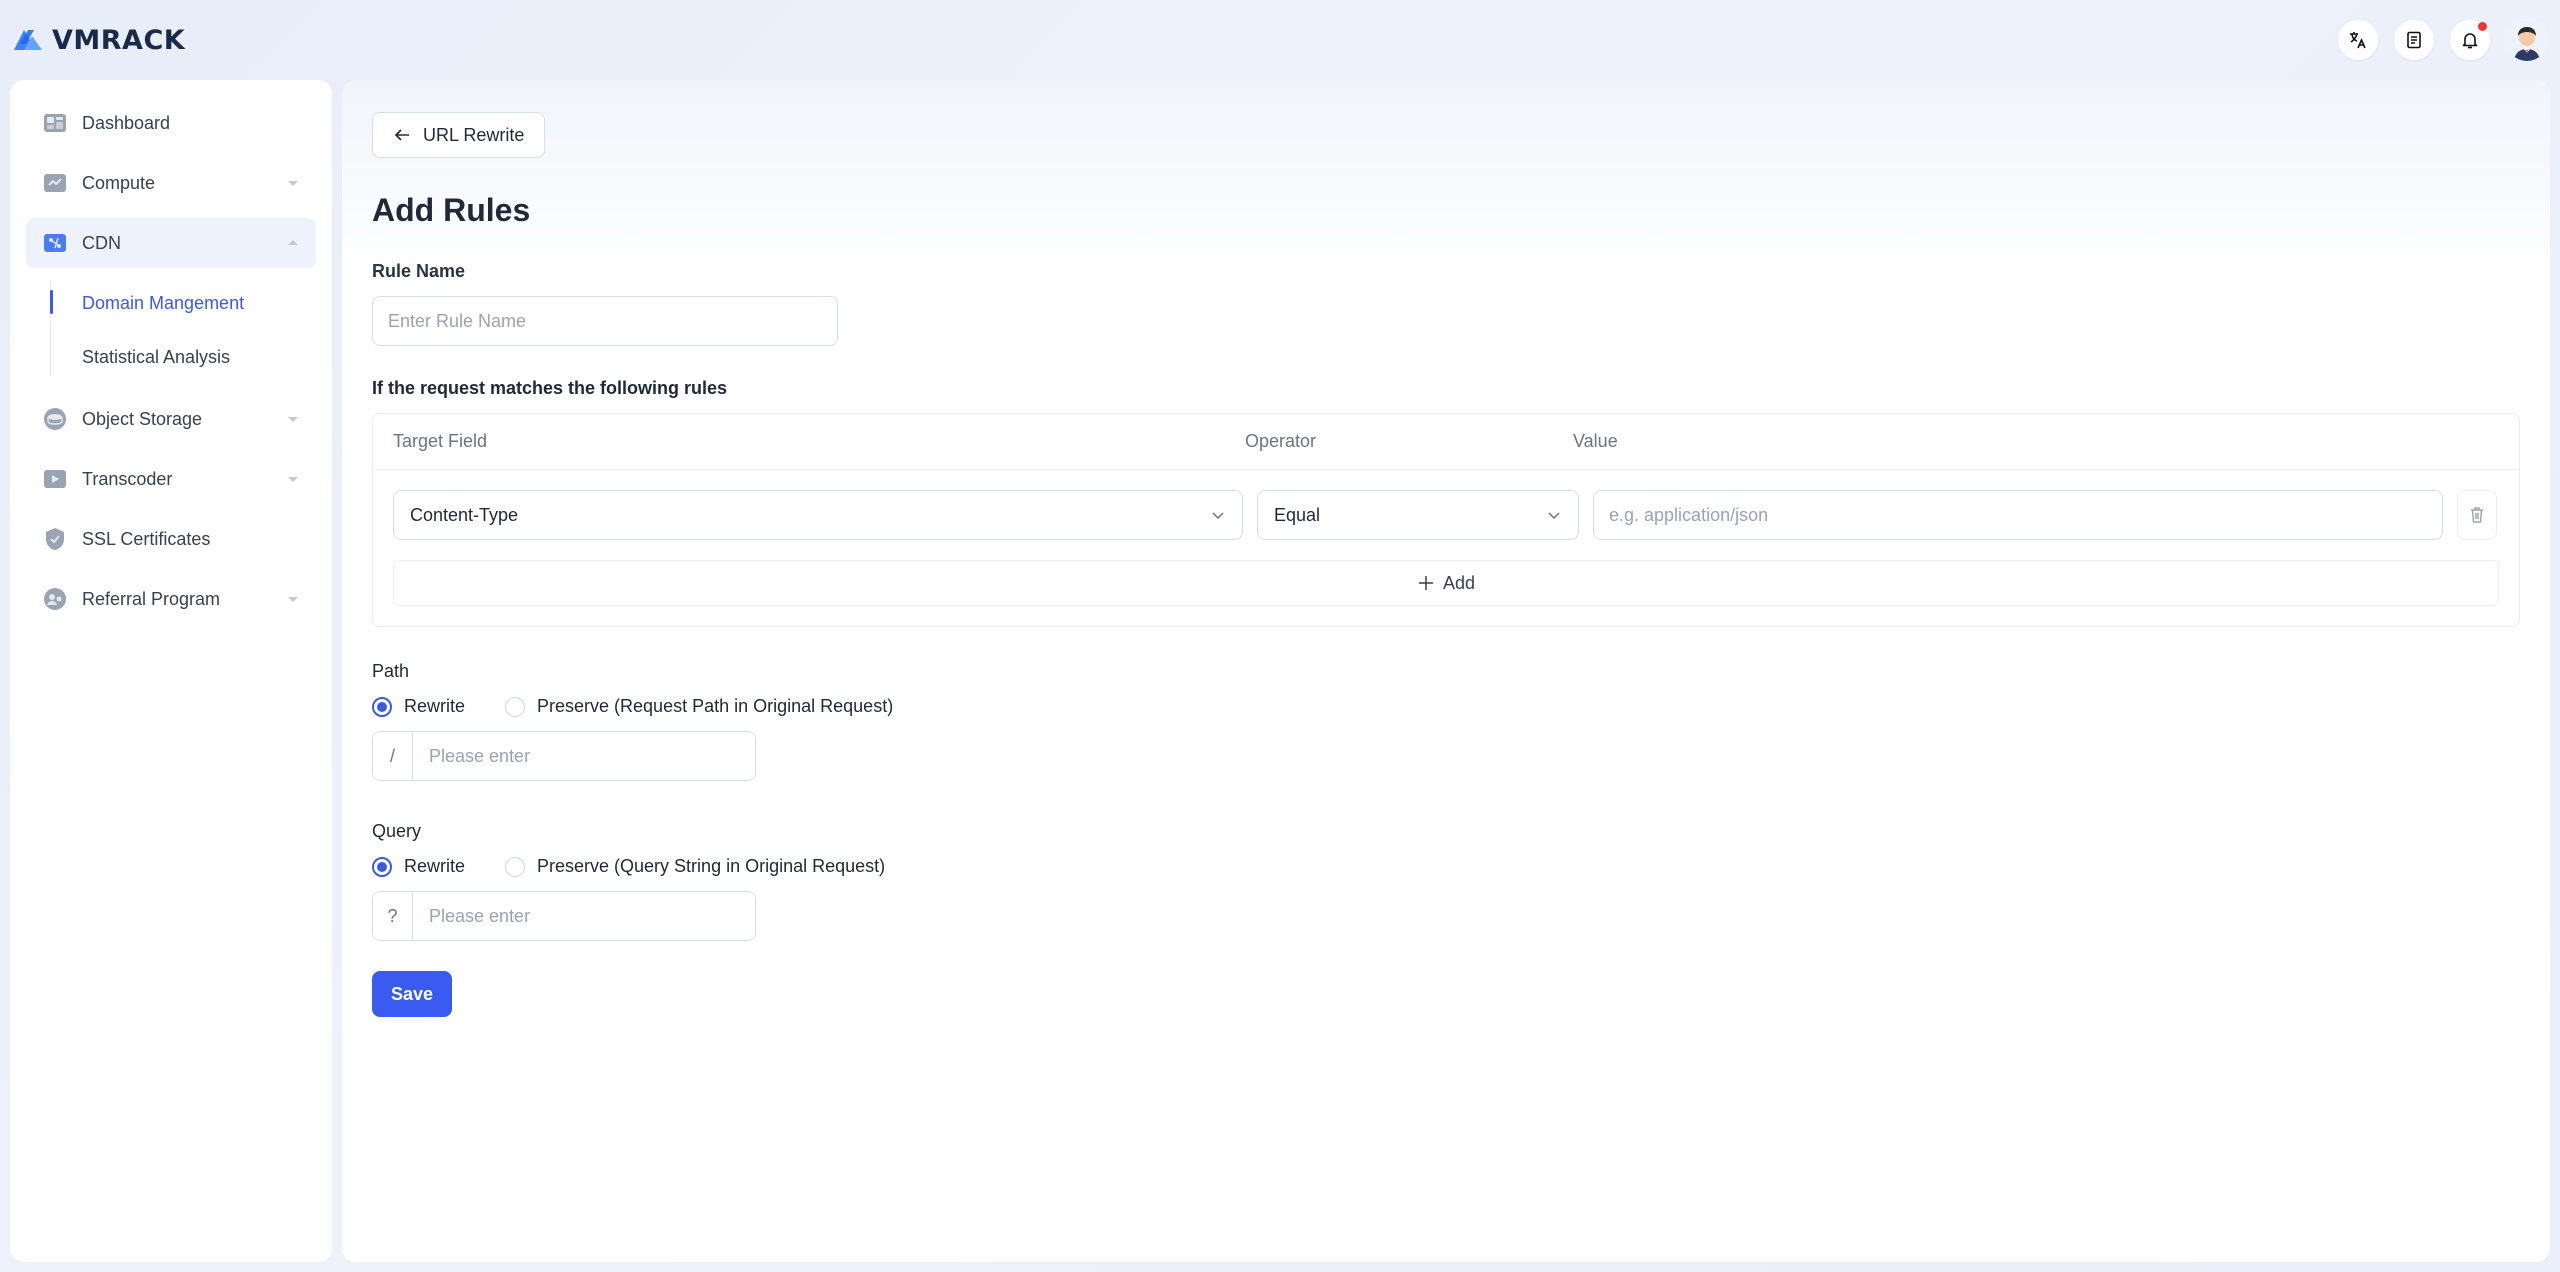 The height and width of the screenshot is (1272, 2560). What do you see at coordinates (126, 122) in the screenshot?
I see `sidebar-item-label: Dashboard` at bounding box center [126, 122].